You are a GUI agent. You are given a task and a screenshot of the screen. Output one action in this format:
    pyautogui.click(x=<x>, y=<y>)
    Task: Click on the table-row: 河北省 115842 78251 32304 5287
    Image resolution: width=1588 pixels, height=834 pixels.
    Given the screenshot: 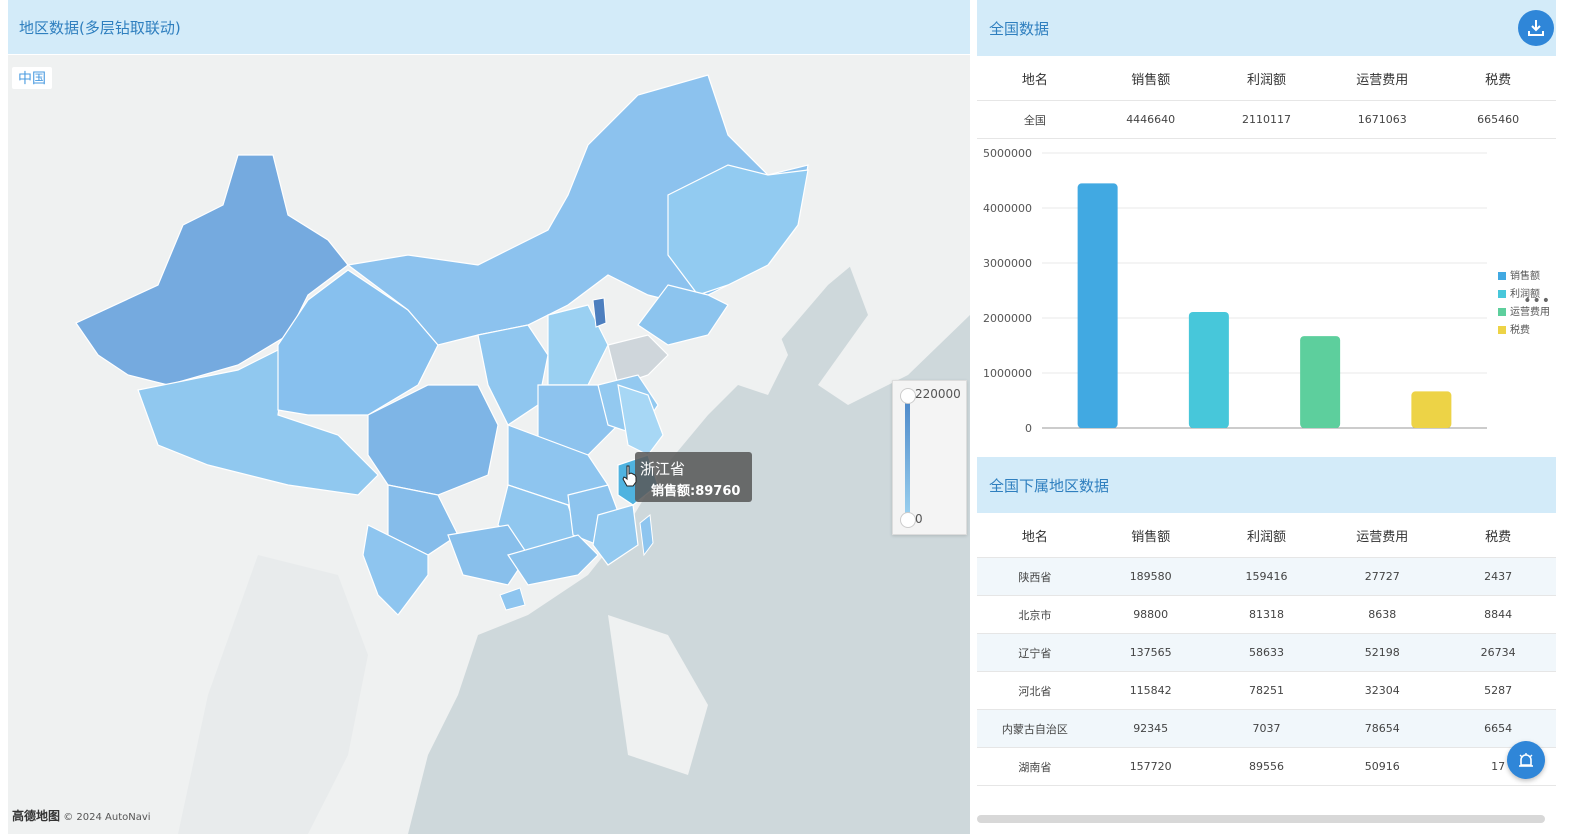 What is the action you would take?
    pyautogui.click(x=1266, y=690)
    